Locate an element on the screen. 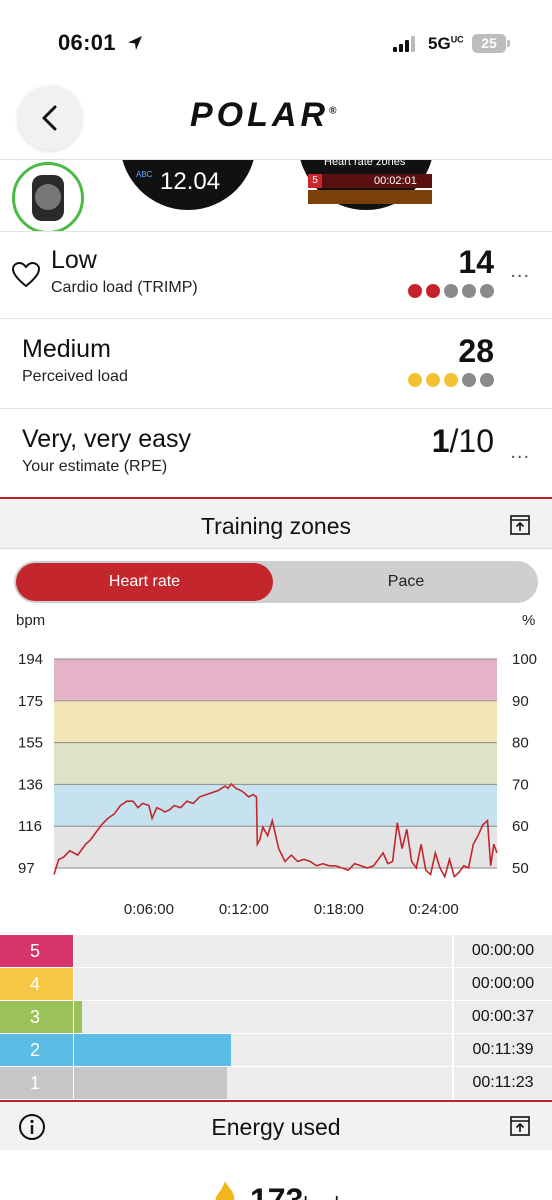  tab-heart-rate: Heart rate is located at coordinates (144, 582).